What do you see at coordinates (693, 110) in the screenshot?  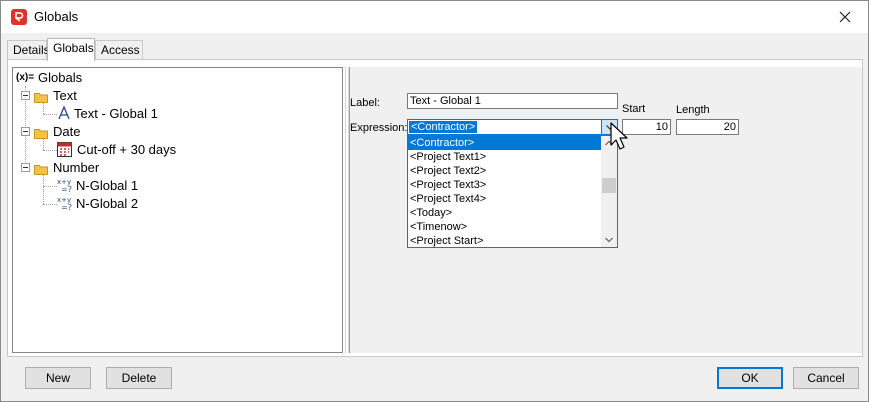 I see `length-caption: Length` at bounding box center [693, 110].